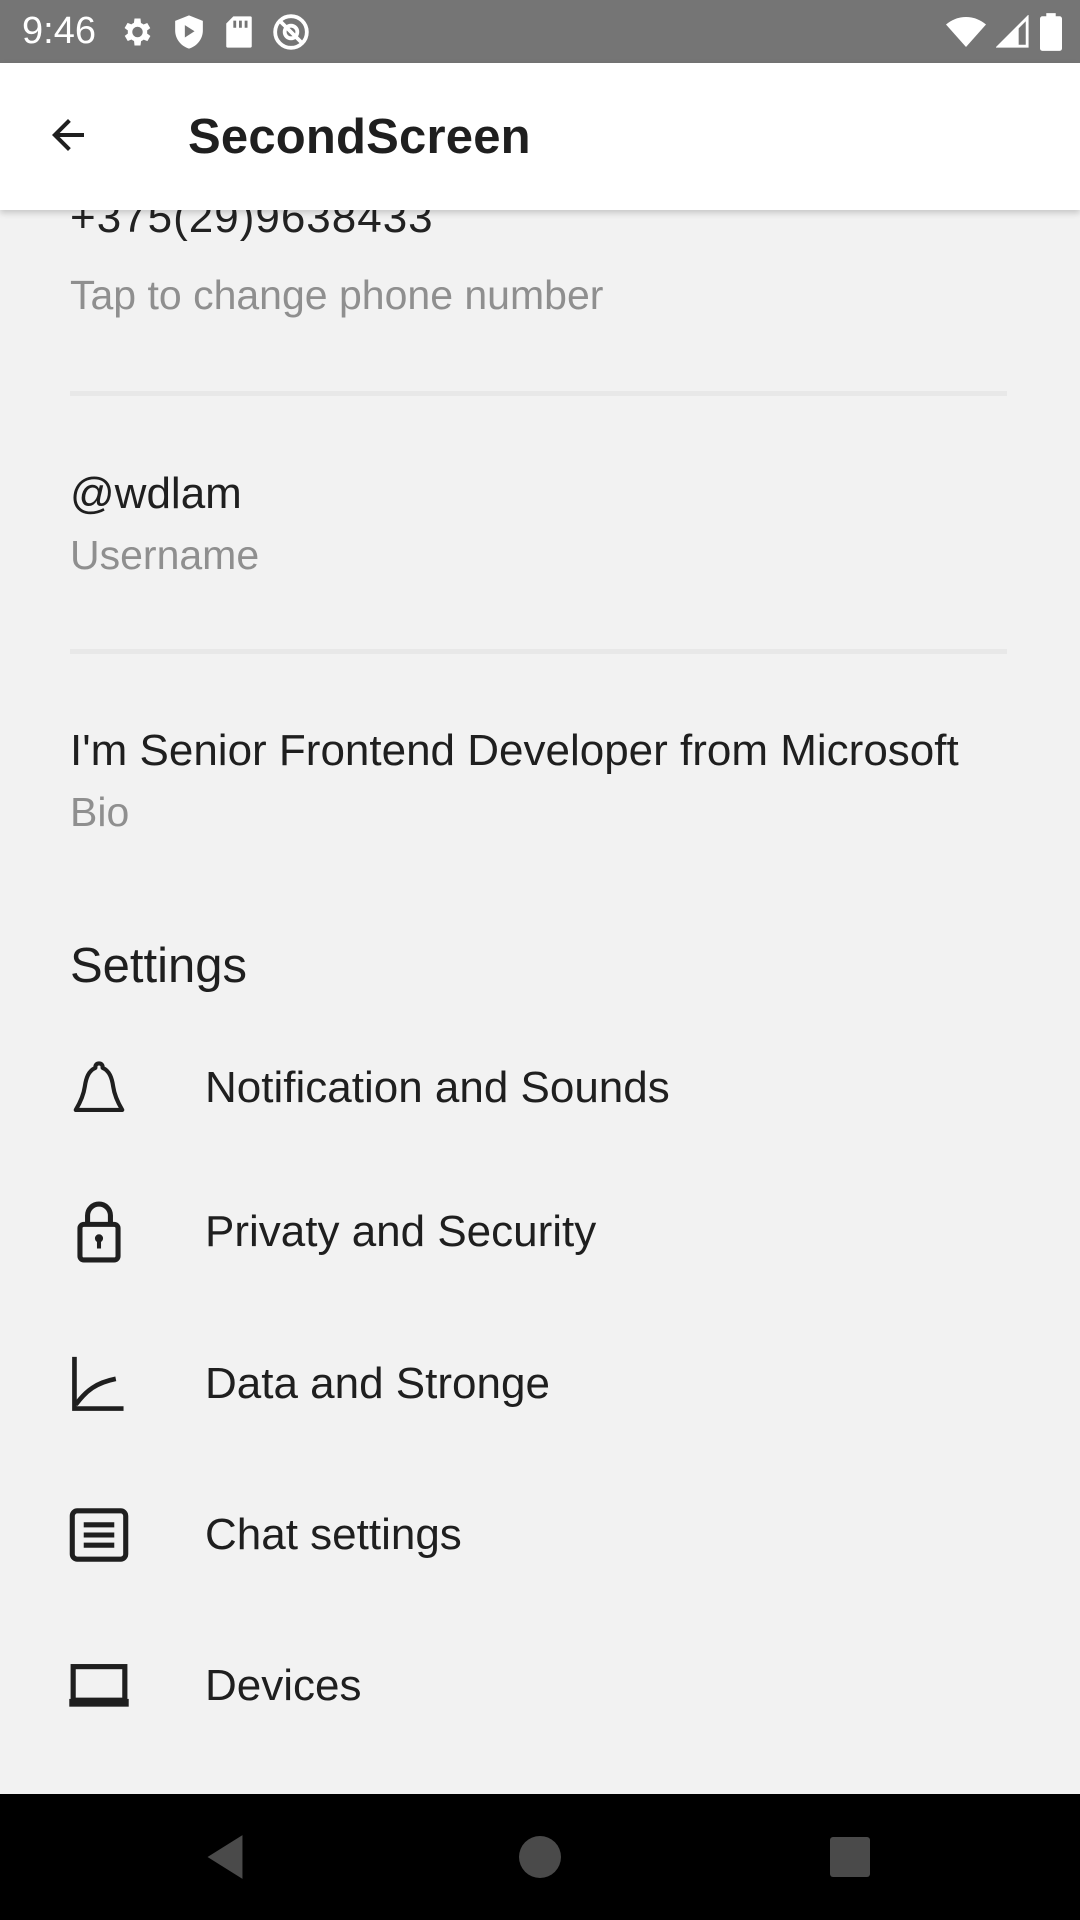  I want to click on settings-section-title: Settings, so click(159, 966).